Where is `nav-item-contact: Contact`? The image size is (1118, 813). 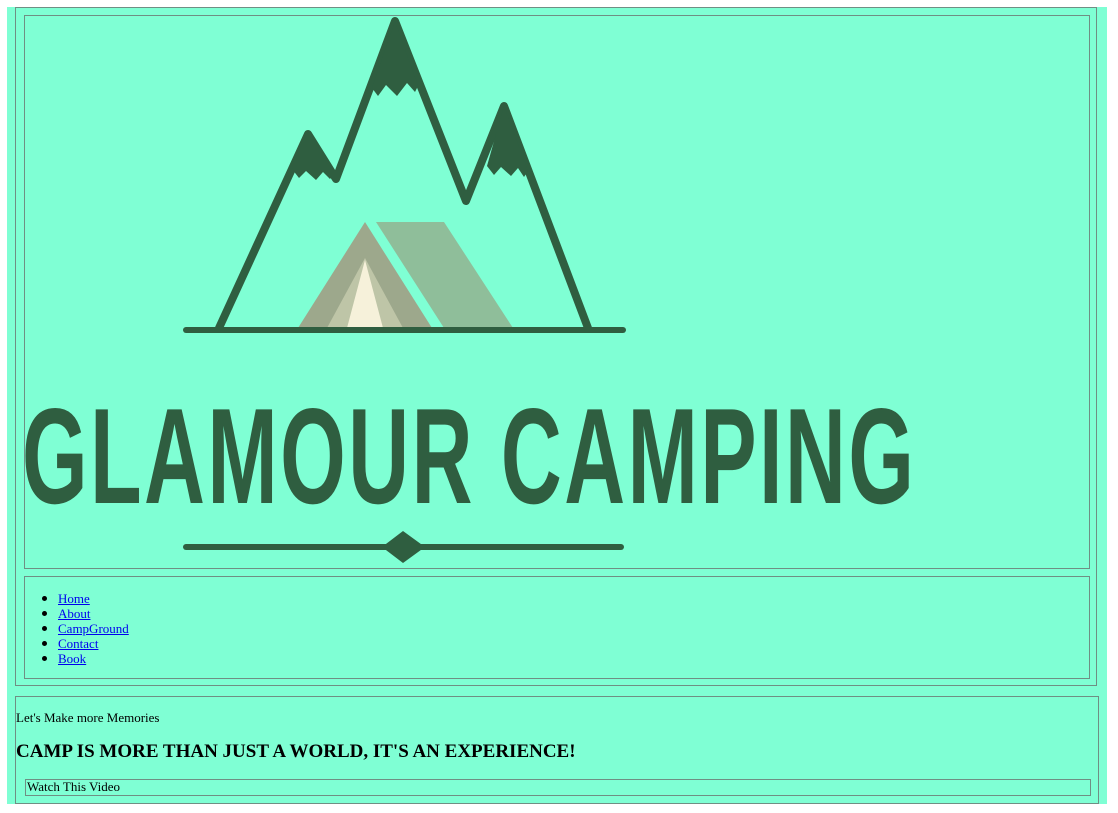 nav-item-contact: Contact is located at coordinates (85, 643).